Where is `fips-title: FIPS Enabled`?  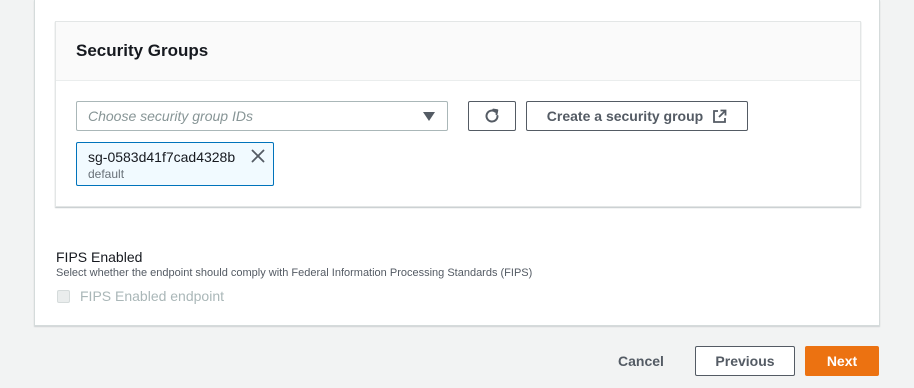
fips-title: FIPS Enabled is located at coordinates (99, 257).